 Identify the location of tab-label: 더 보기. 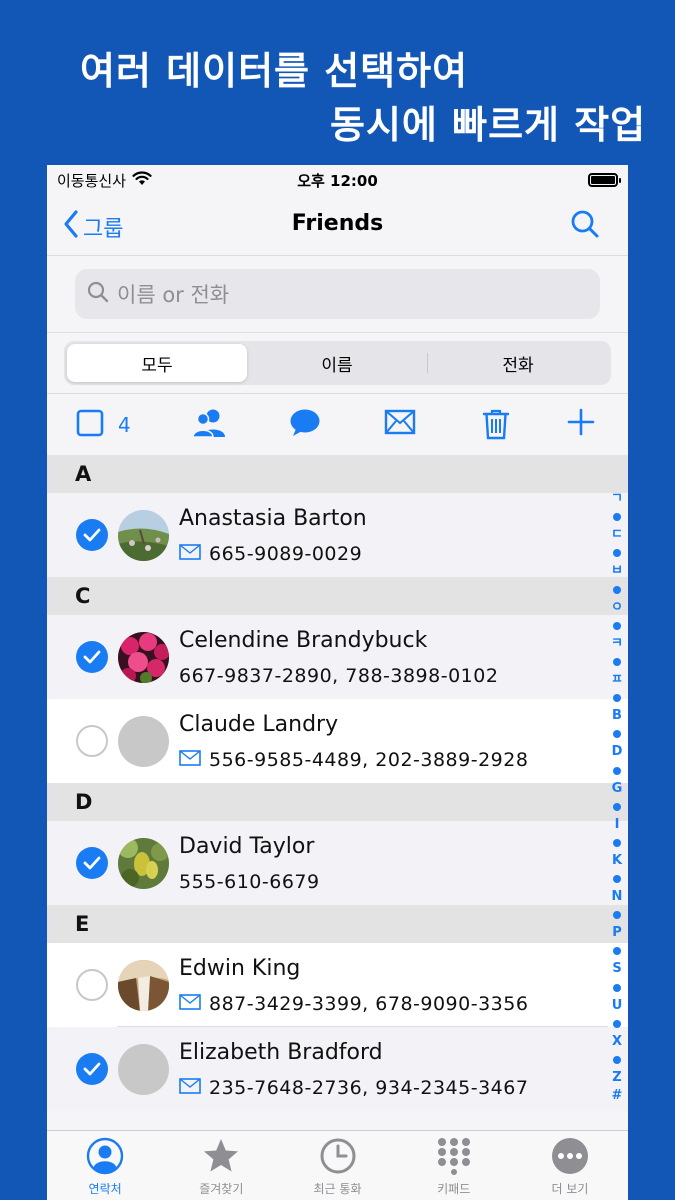
(570, 1189).